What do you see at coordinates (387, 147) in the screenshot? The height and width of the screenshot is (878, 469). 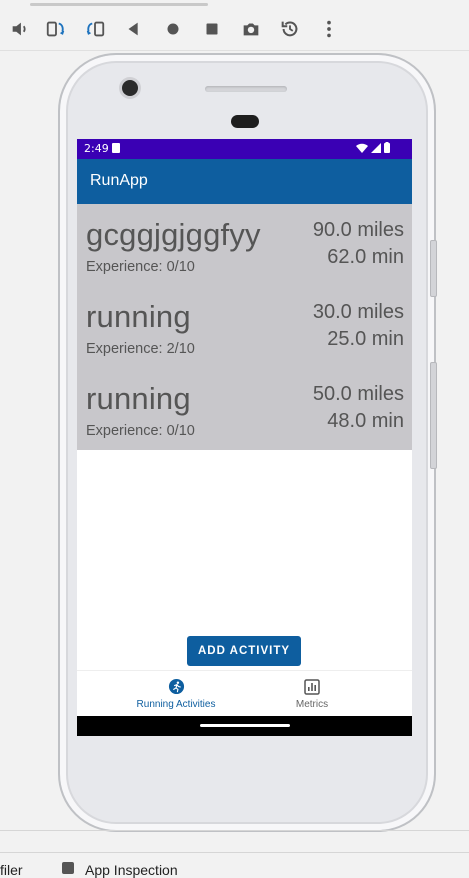 I see `battery-icon` at bounding box center [387, 147].